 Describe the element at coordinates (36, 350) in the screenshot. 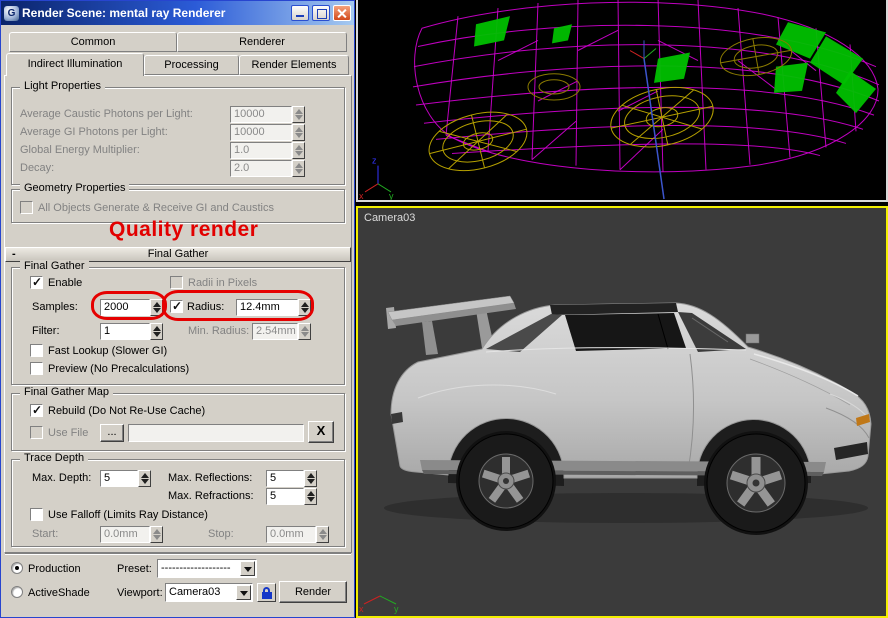

I see `fast-lookup-checkbox` at that location.